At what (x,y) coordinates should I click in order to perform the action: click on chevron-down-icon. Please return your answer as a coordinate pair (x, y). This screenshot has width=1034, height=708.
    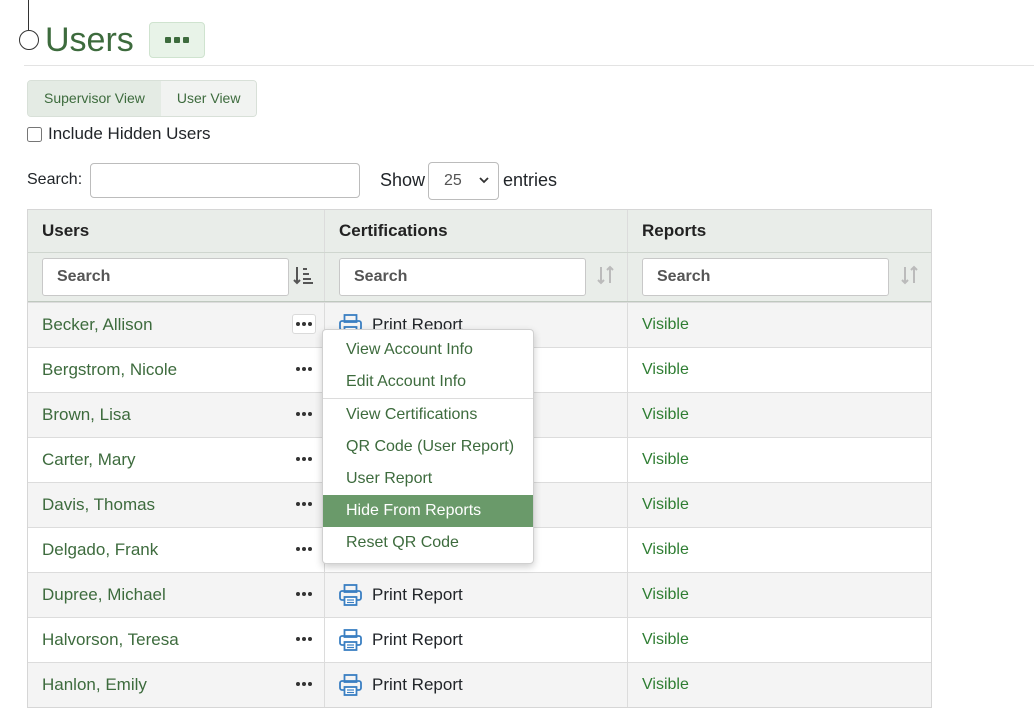
    Looking at the image, I should click on (484, 188).